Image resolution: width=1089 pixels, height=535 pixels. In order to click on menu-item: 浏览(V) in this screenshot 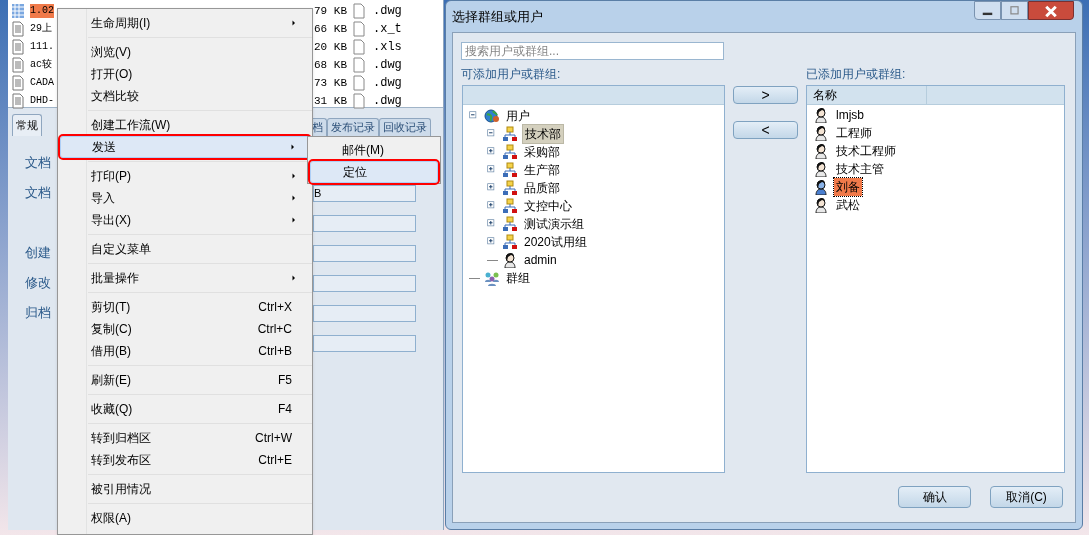, I will do `click(185, 52)`.